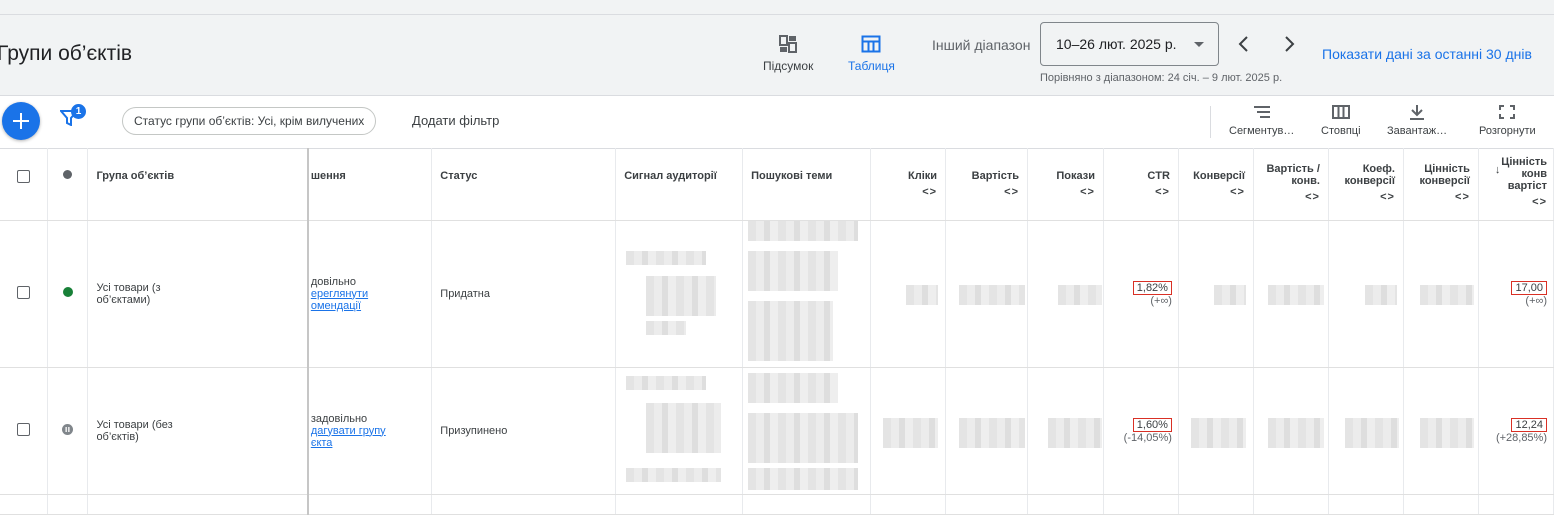  I want to click on header-ctr: CTR <>, so click(1141, 184).